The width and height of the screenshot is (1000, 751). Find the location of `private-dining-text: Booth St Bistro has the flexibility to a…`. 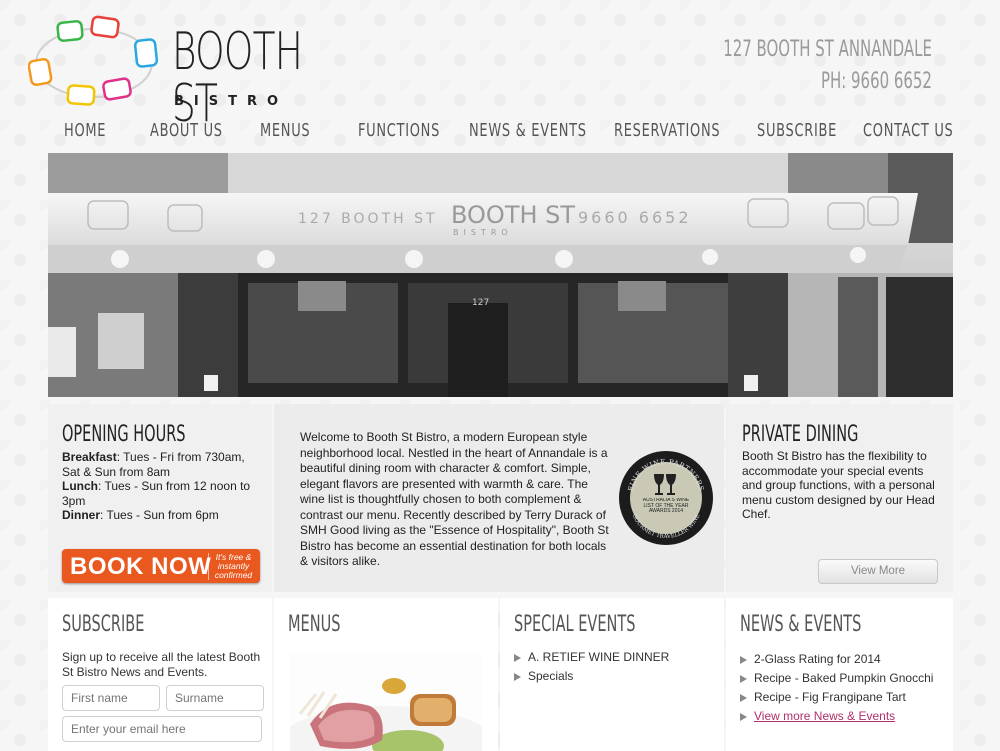

private-dining-text: Booth St Bistro has the flexibility to a… is located at coordinates (838, 485).